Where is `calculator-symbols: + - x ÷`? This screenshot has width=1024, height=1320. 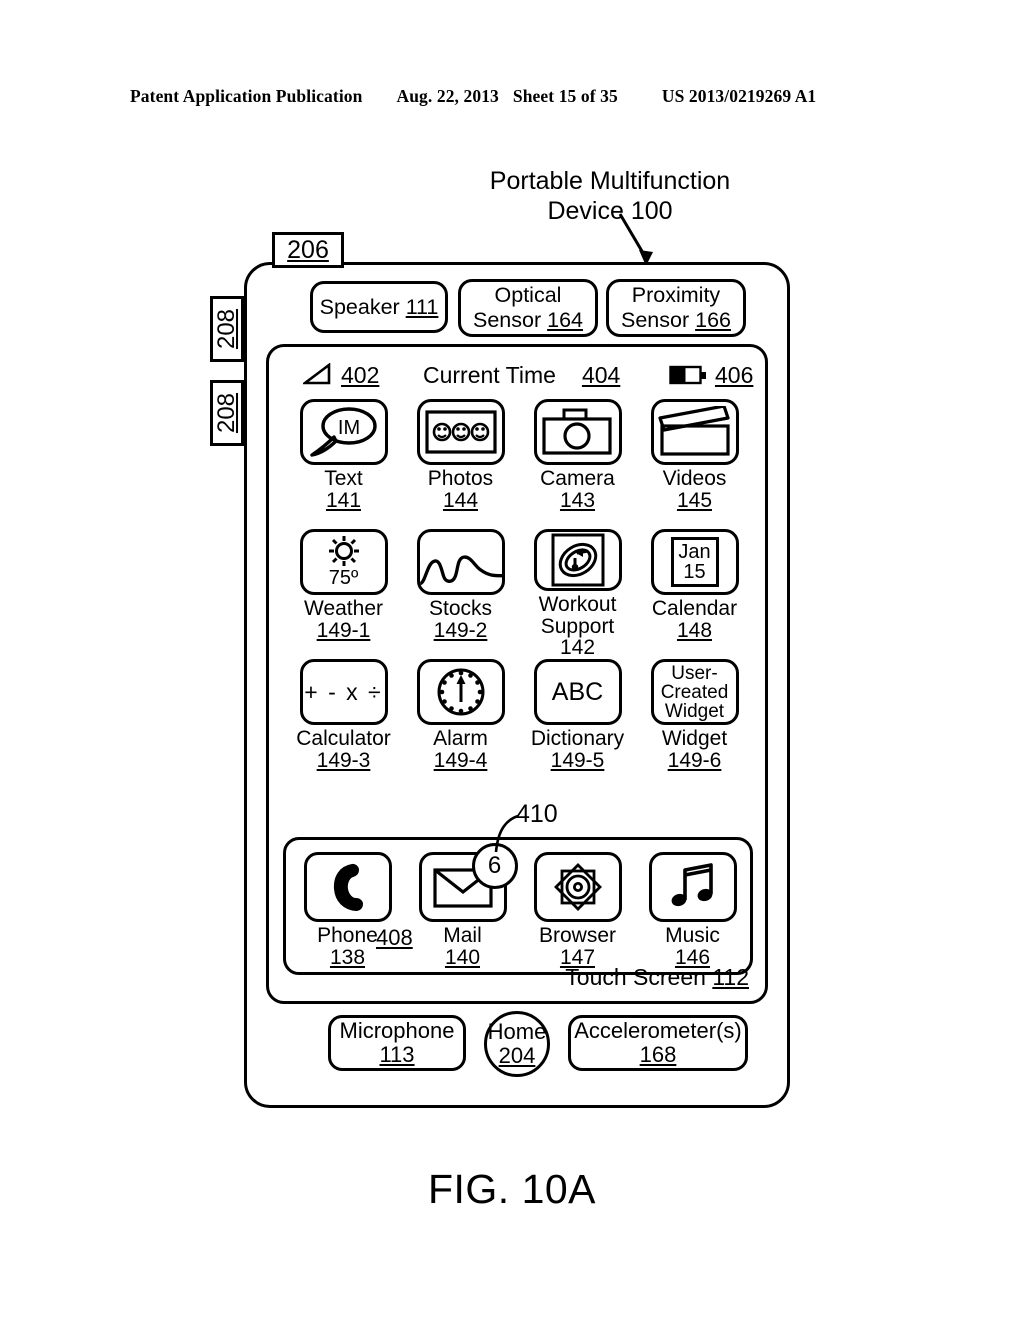
calculator-symbols: + - x ÷ is located at coordinates (343, 691).